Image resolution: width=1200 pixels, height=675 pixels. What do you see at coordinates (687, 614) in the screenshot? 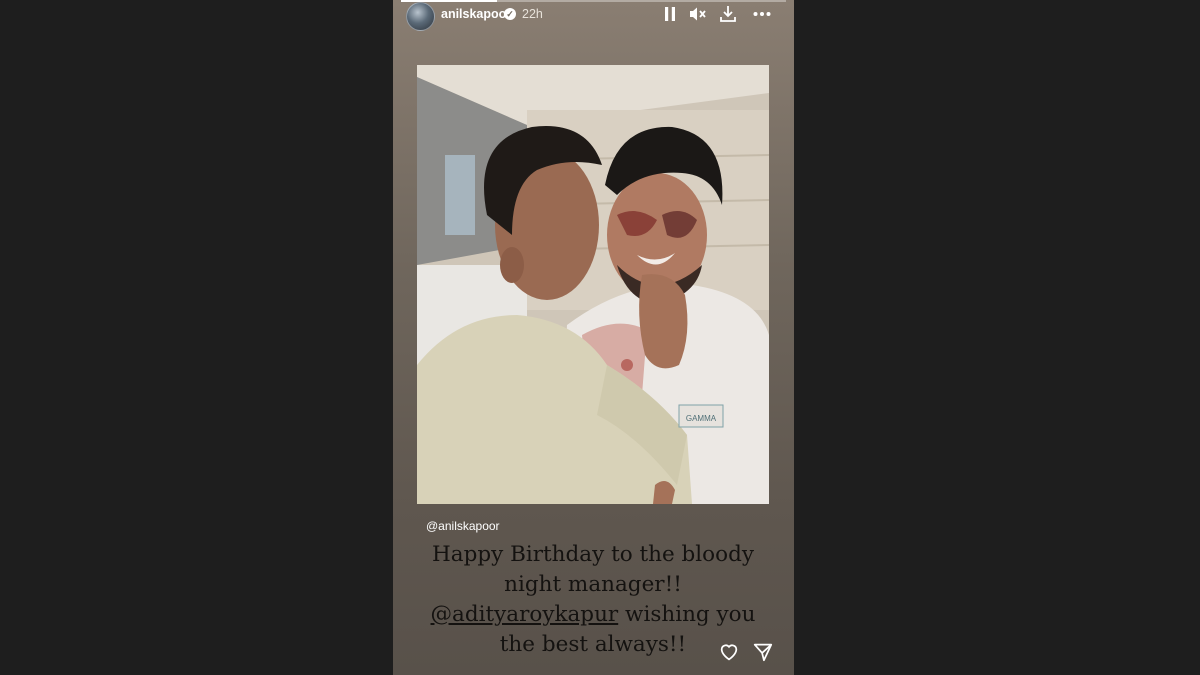
I see `caption-fragment: wishing you` at bounding box center [687, 614].